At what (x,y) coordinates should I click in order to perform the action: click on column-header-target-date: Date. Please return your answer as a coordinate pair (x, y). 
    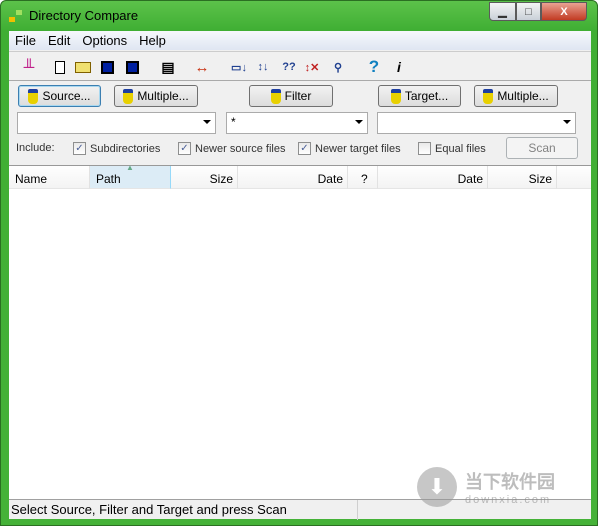
    Looking at the image, I should click on (433, 177).